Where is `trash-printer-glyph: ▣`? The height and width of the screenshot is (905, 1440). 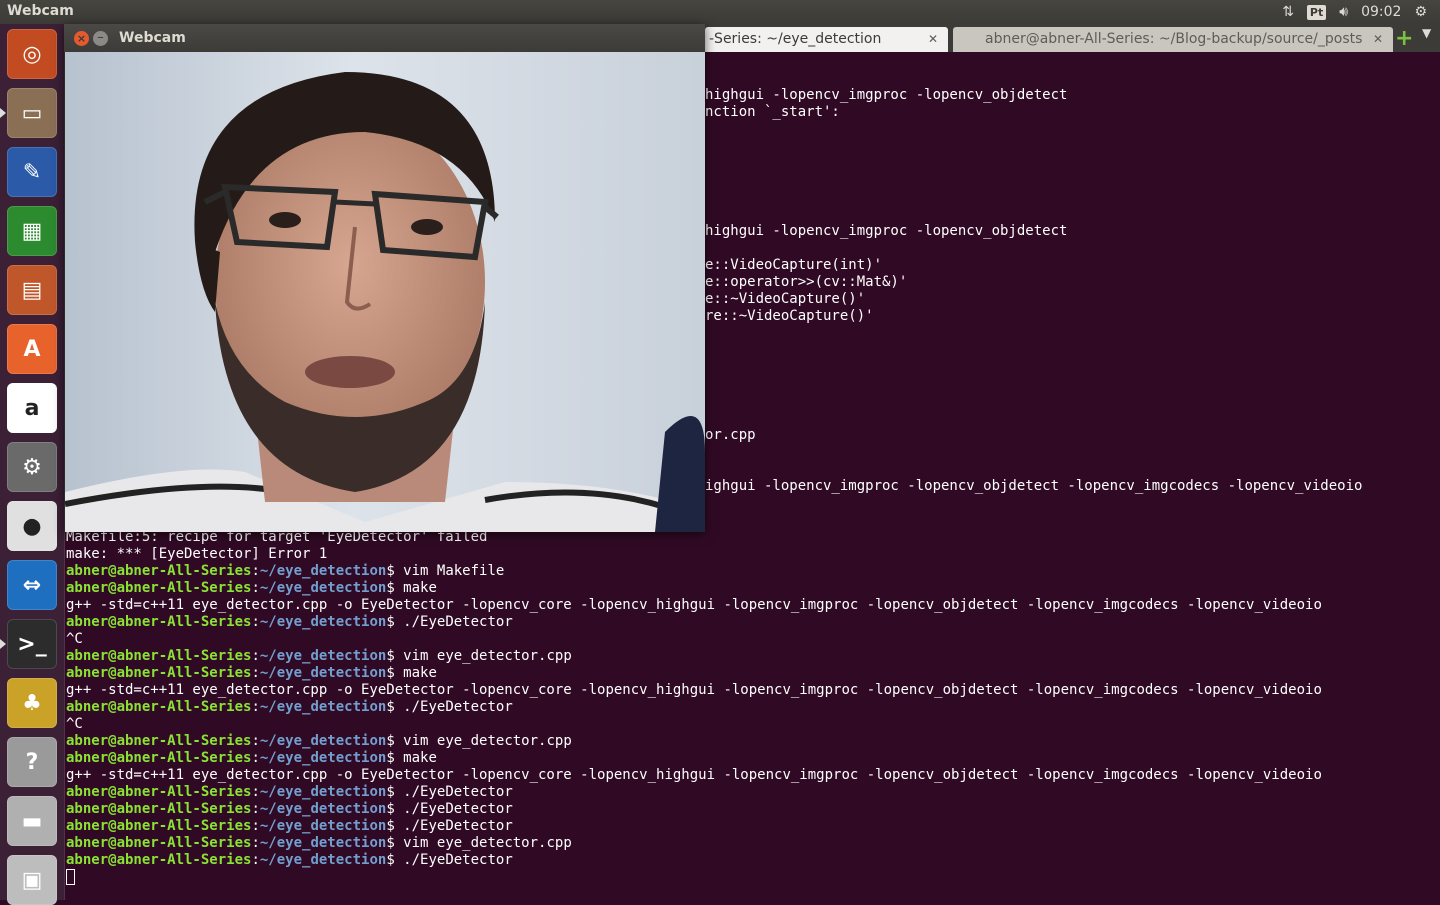 trash-printer-glyph: ▣ is located at coordinates (32, 880).